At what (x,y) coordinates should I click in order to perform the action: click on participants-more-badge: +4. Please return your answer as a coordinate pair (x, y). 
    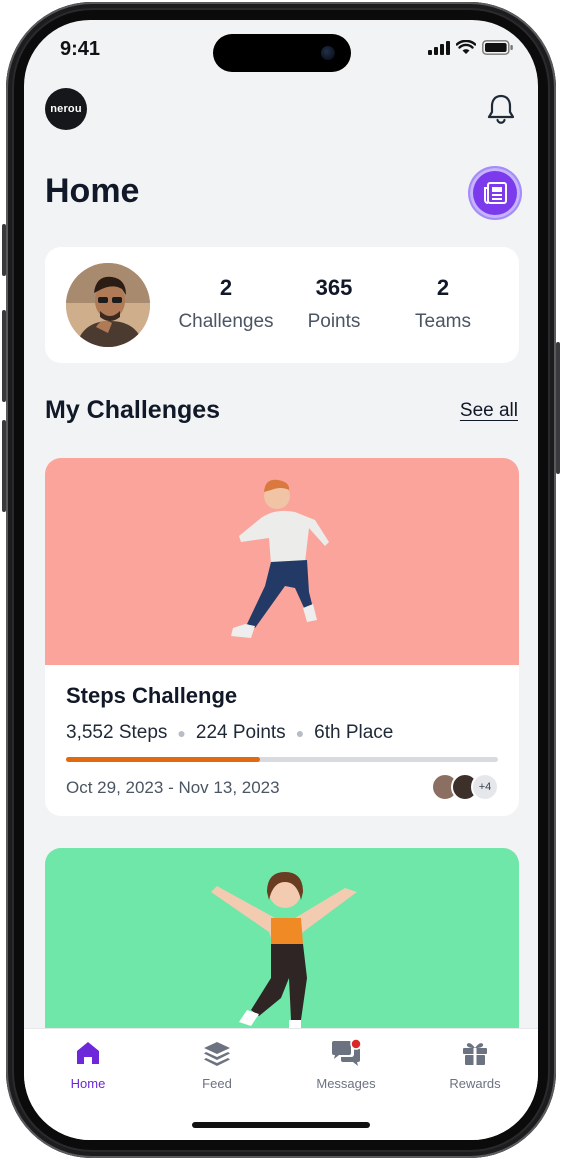
    Looking at the image, I should click on (485, 787).